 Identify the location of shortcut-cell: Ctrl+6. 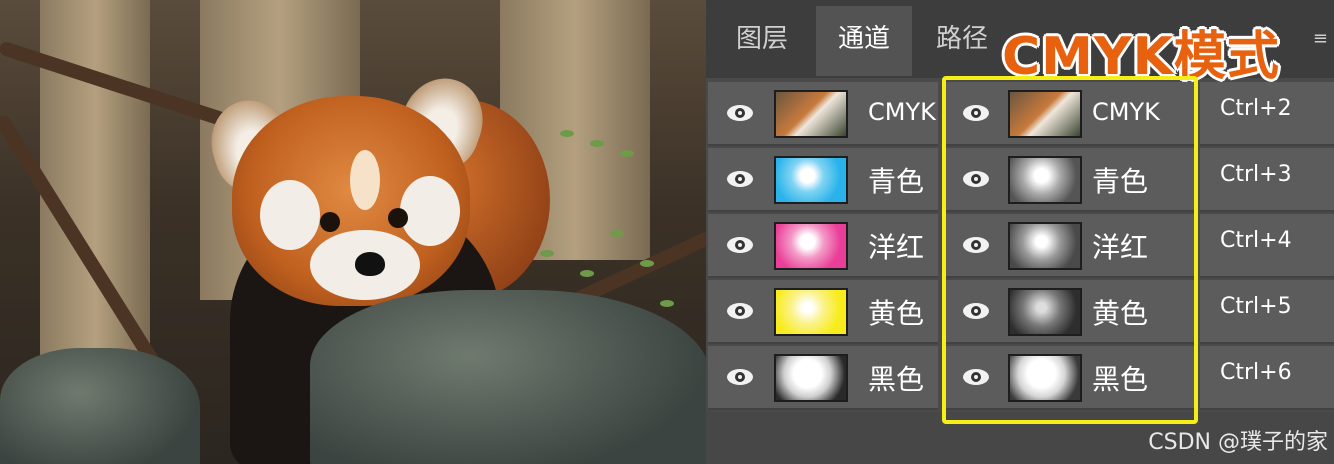
(1267, 378).